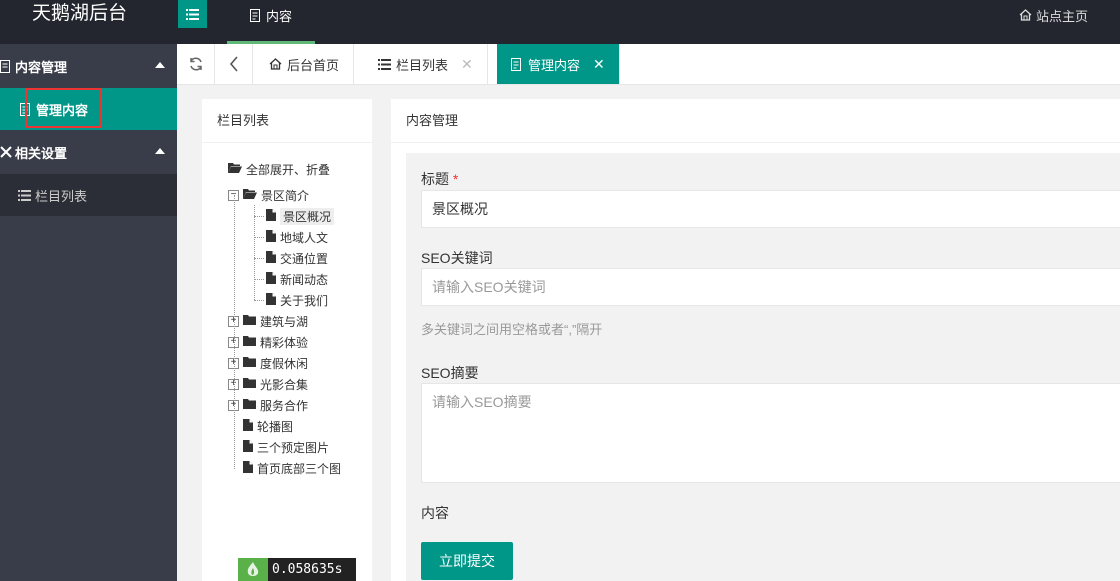 The height and width of the screenshot is (581, 1120). I want to click on tree-node-file: 首页底部三个图, so click(284, 468).